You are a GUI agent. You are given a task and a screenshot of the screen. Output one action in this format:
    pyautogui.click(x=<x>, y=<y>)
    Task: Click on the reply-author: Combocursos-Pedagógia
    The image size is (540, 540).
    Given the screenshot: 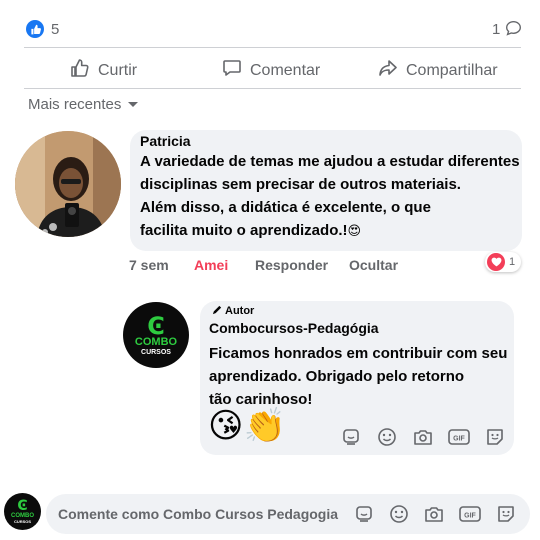 What is the action you would take?
    pyautogui.click(x=294, y=328)
    